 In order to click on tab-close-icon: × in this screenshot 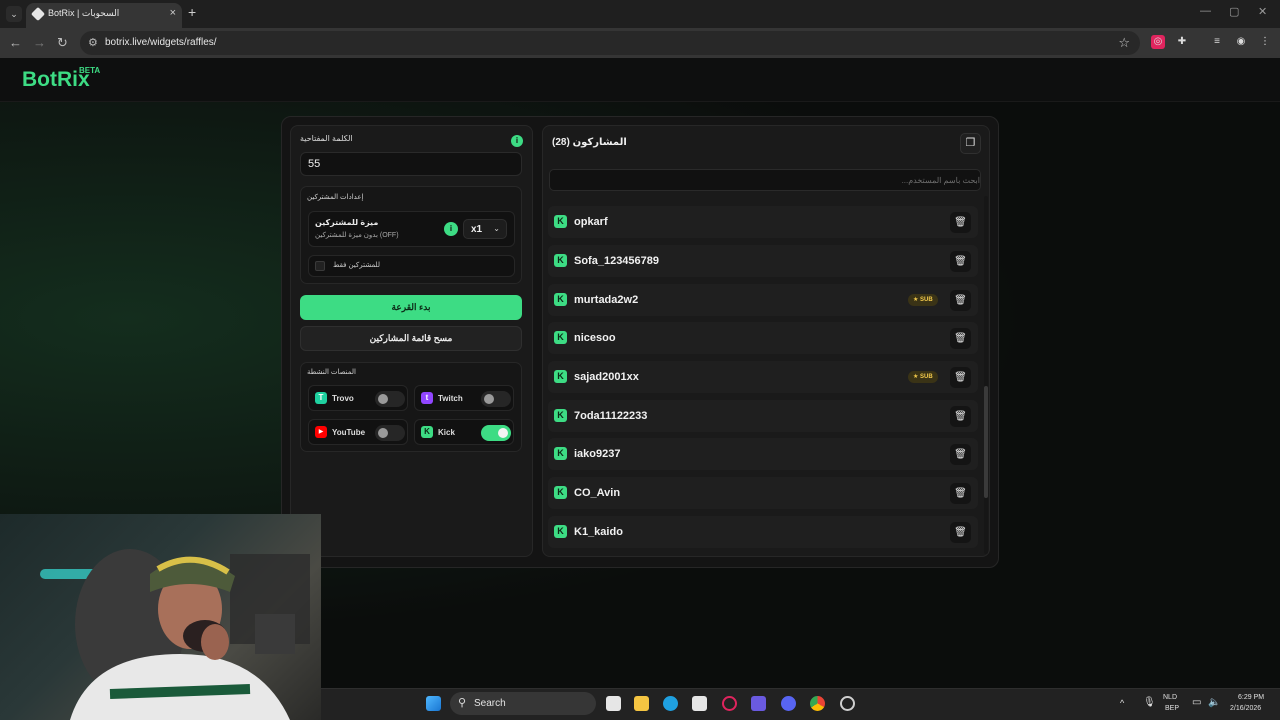, I will do `click(173, 13)`.